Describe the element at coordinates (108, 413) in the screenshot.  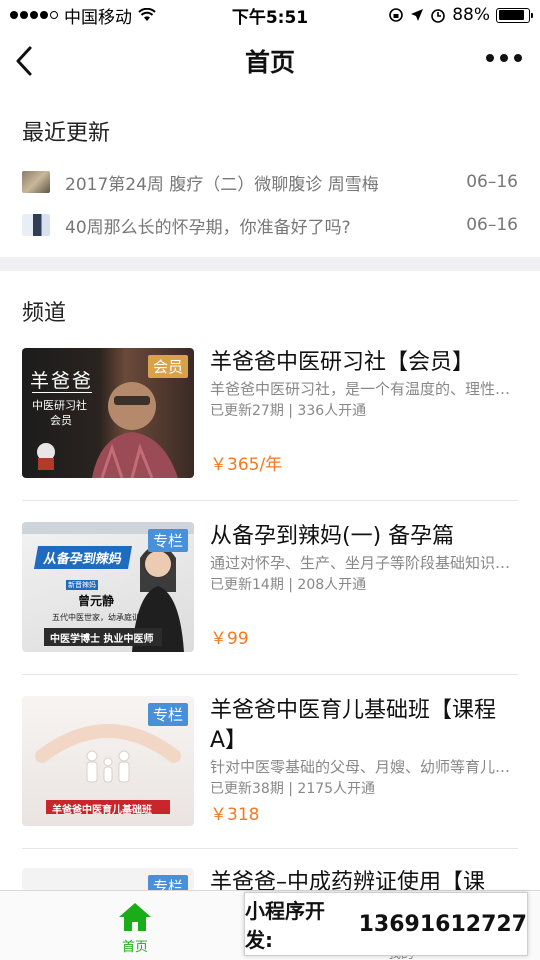
I see `channel-cover-image: 羊爸爸 中医研习社 会员 会员` at that location.